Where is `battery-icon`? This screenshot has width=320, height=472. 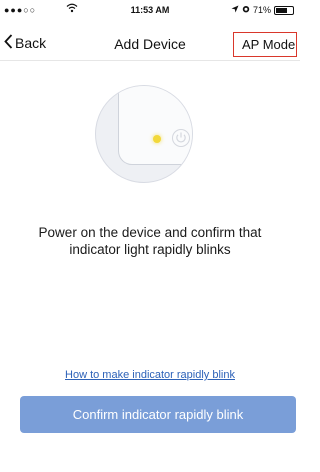 battery-icon is located at coordinates (284, 10).